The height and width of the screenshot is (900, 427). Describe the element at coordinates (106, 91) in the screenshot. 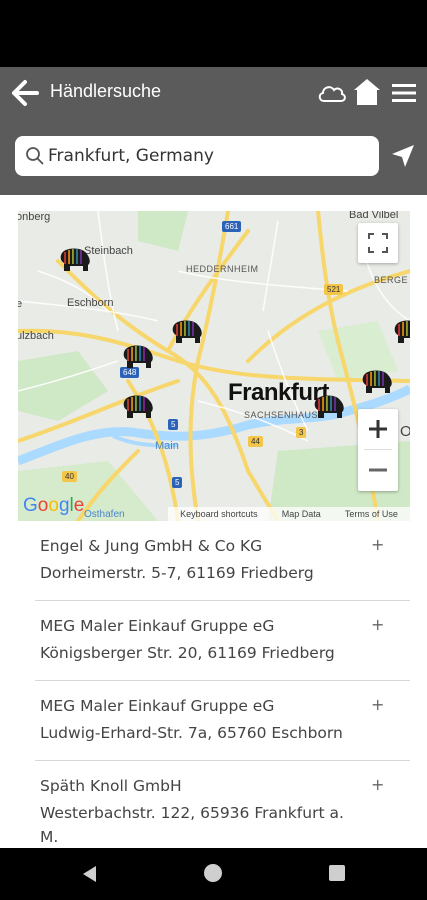

I see `page-title: Händlersuche` at that location.